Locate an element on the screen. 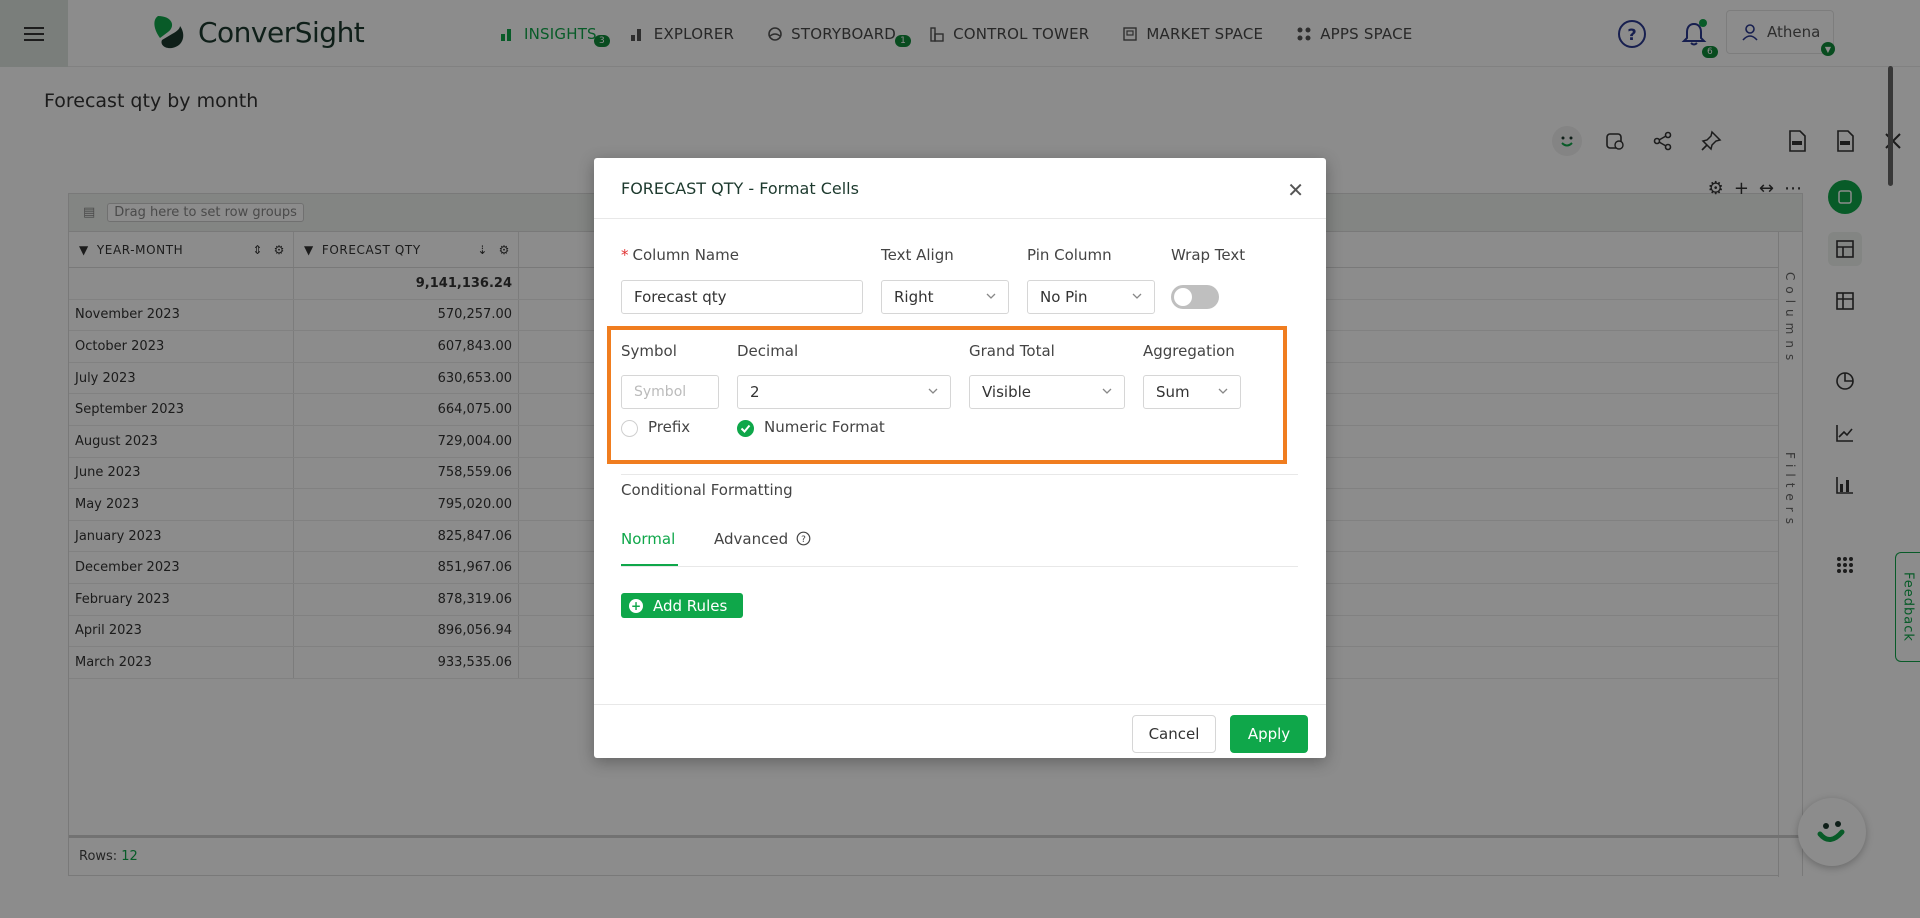  conditional-formatting-label: Conditional Formatting is located at coordinates (707, 490).